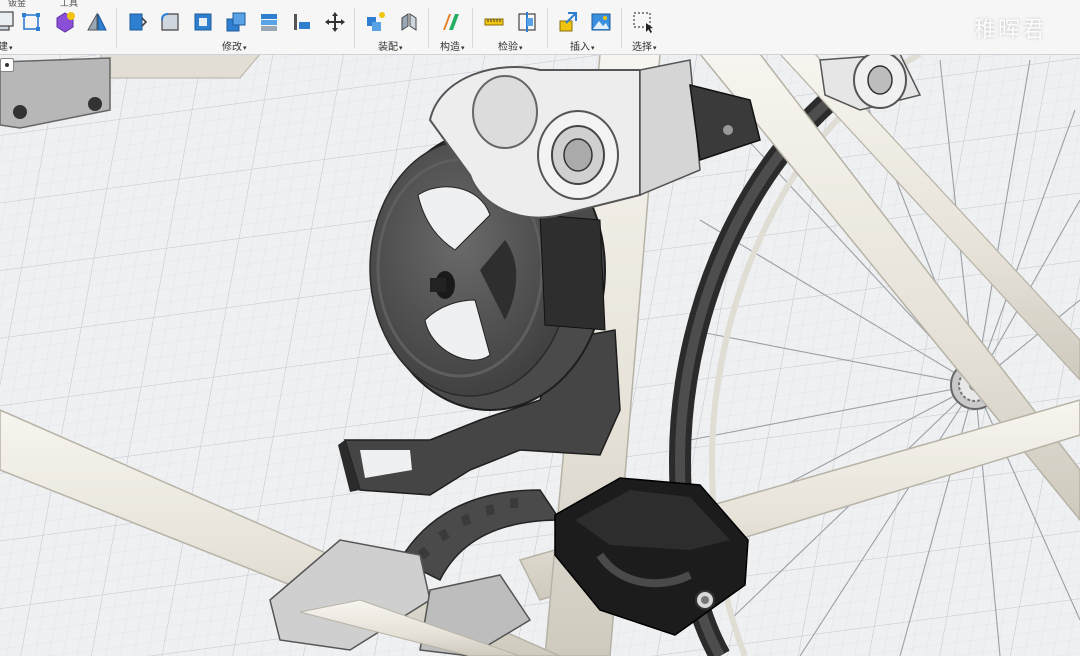 Image resolution: width=1080 pixels, height=656 pixels. What do you see at coordinates (236, 22) in the screenshot?
I see `combine-icon` at bounding box center [236, 22].